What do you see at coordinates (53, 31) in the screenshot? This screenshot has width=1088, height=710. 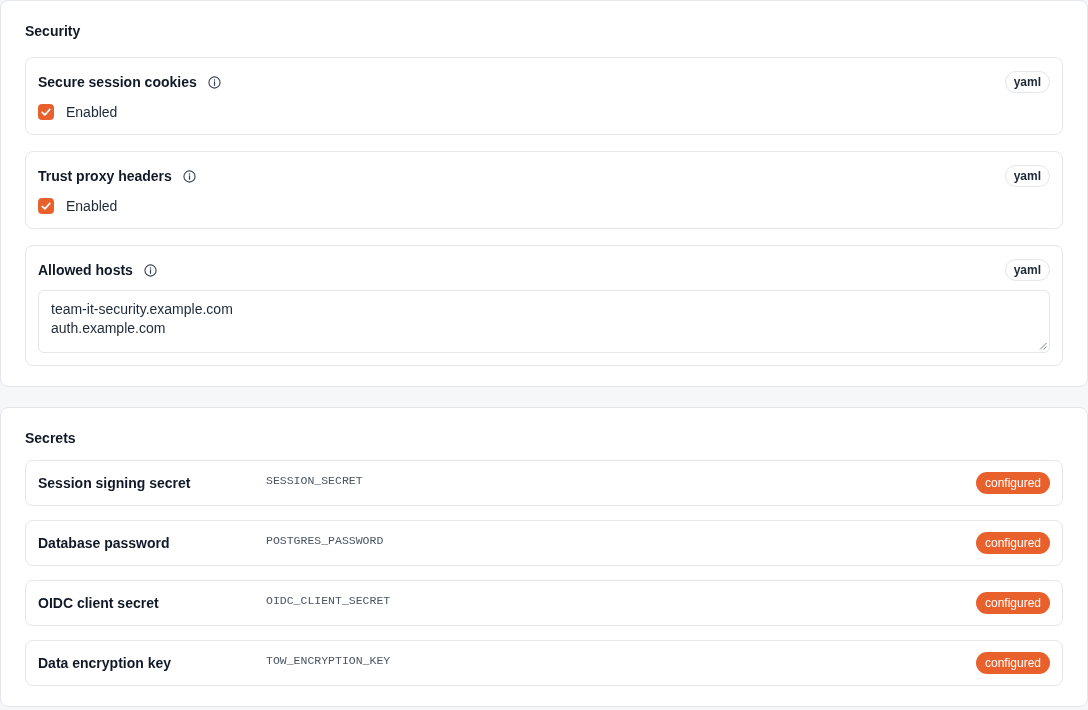 I see `section-title: Security` at bounding box center [53, 31].